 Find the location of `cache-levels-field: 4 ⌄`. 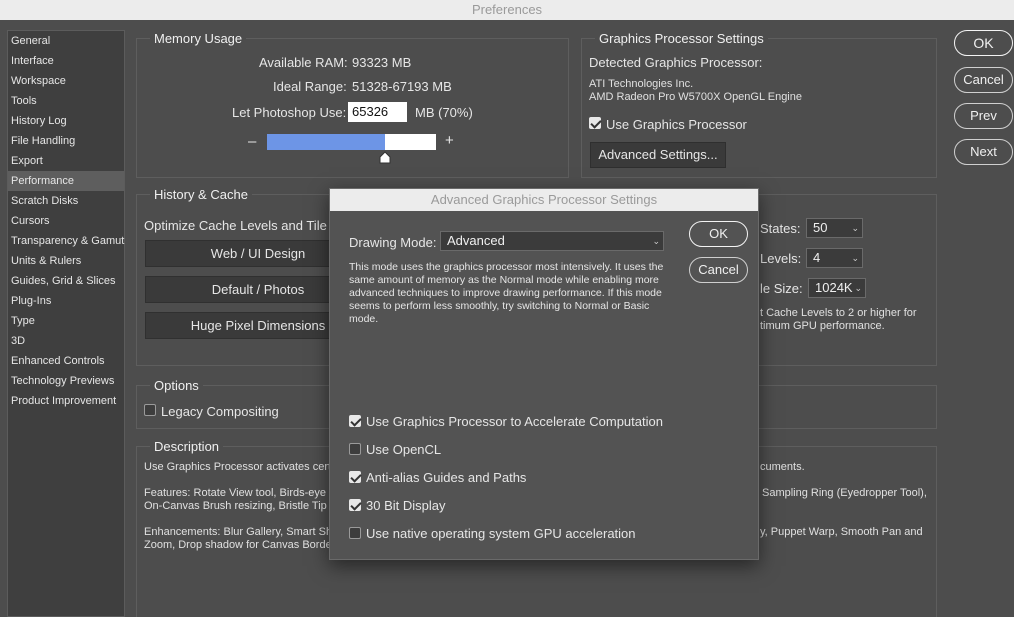

cache-levels-field: 4 ⌄ is located at coordinates (834, 258).